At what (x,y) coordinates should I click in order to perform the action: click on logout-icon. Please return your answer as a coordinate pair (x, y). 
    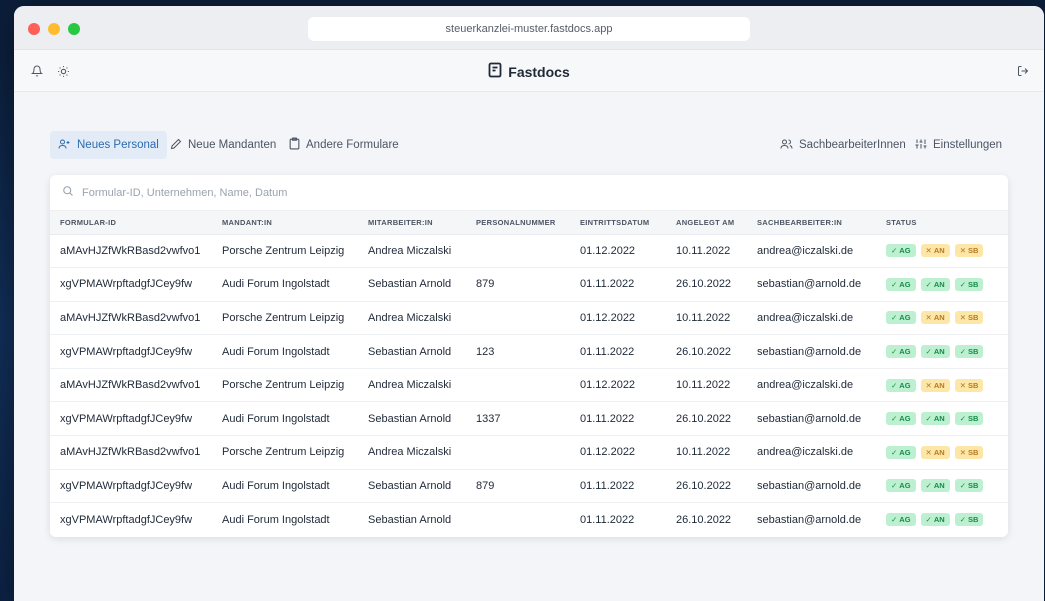
    Looking at the image, I should click on (1023, 71).